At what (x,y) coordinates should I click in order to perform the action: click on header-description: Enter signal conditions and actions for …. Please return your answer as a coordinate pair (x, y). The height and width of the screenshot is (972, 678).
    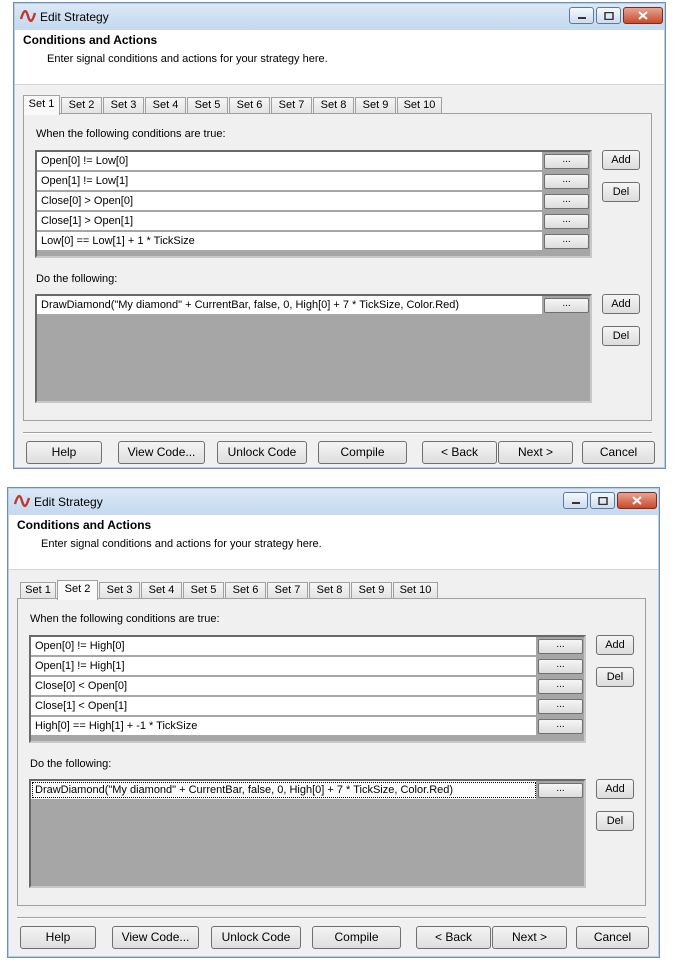
    Looking at the image, I should click on (187, 59).